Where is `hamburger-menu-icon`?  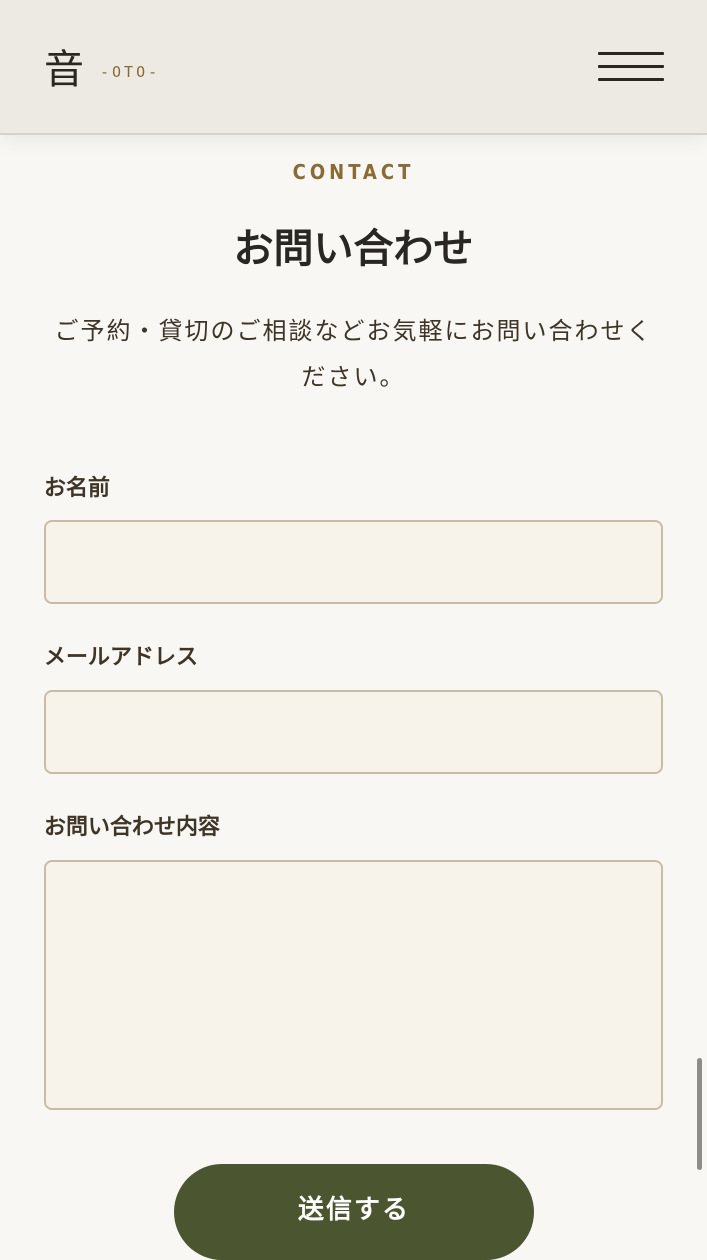 hamburger-menu-icon is located at coordinates (631, 68).